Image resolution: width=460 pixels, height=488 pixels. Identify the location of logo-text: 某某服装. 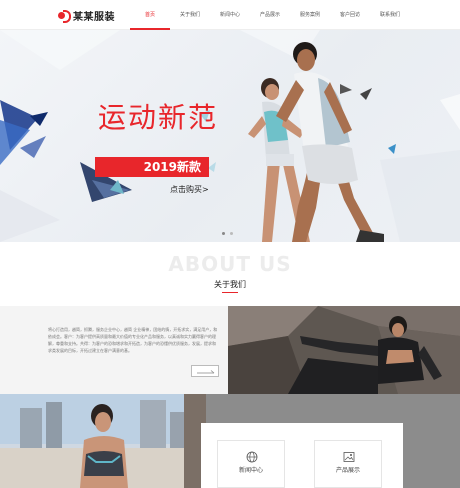
(94, 17).